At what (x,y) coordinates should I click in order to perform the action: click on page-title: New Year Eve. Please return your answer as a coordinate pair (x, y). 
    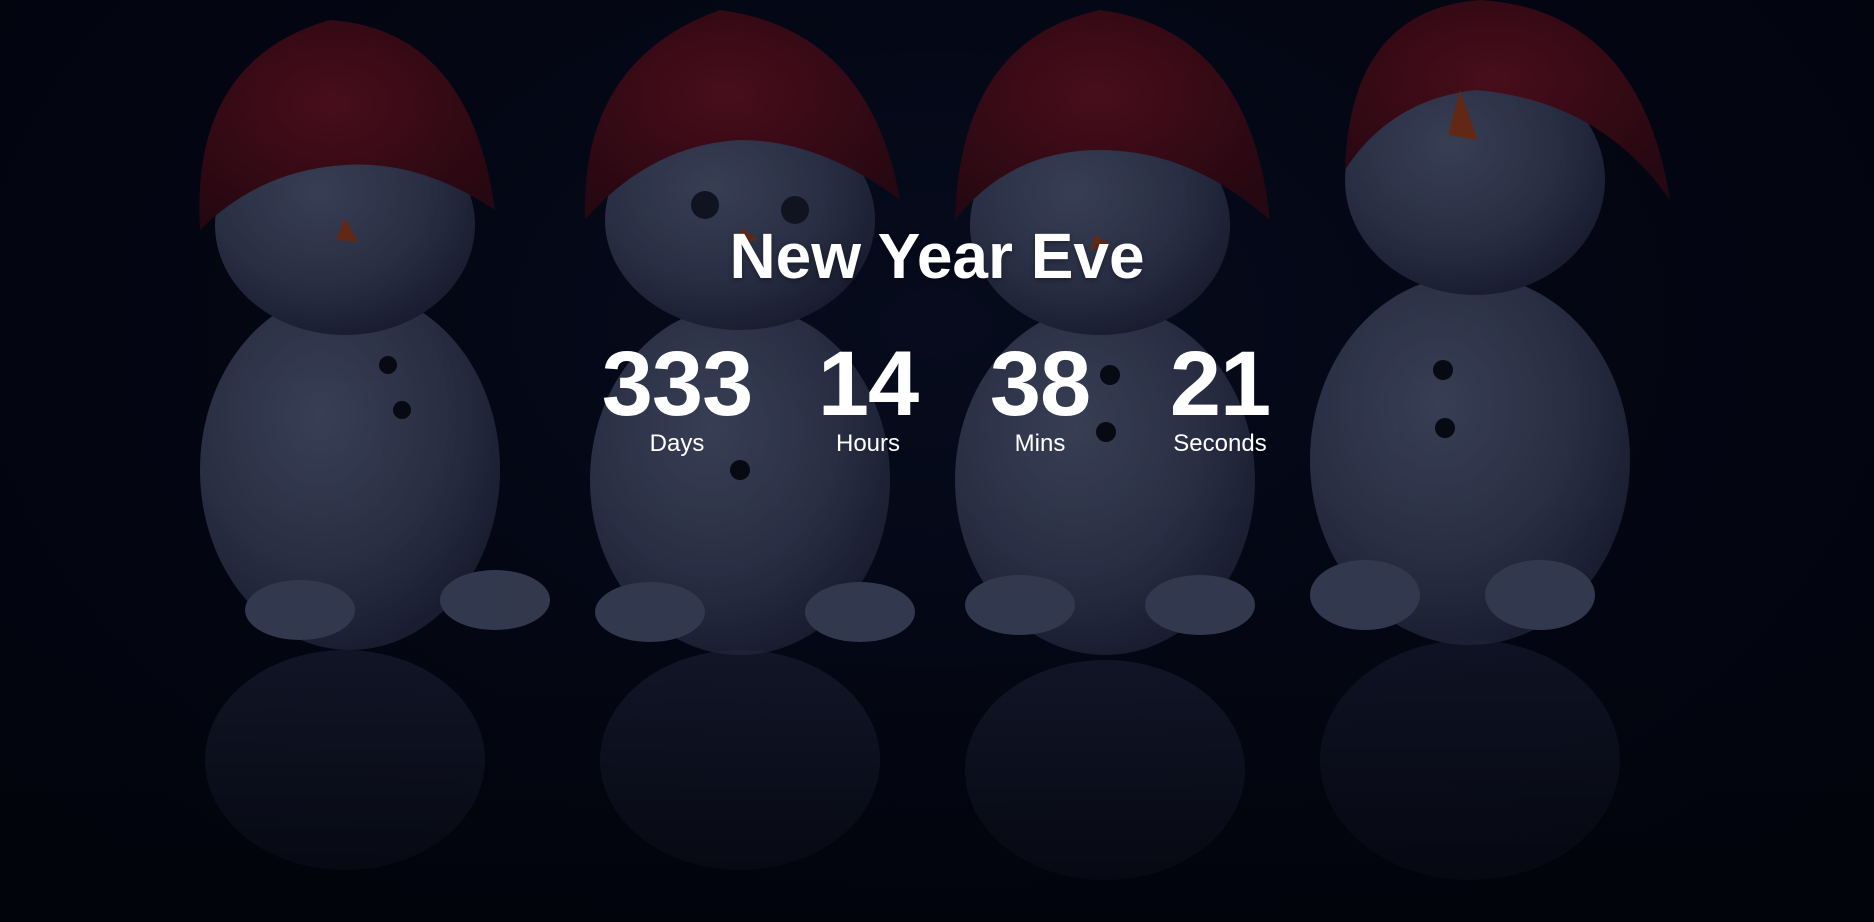
    Looking at the image, I should click on (937, 256).